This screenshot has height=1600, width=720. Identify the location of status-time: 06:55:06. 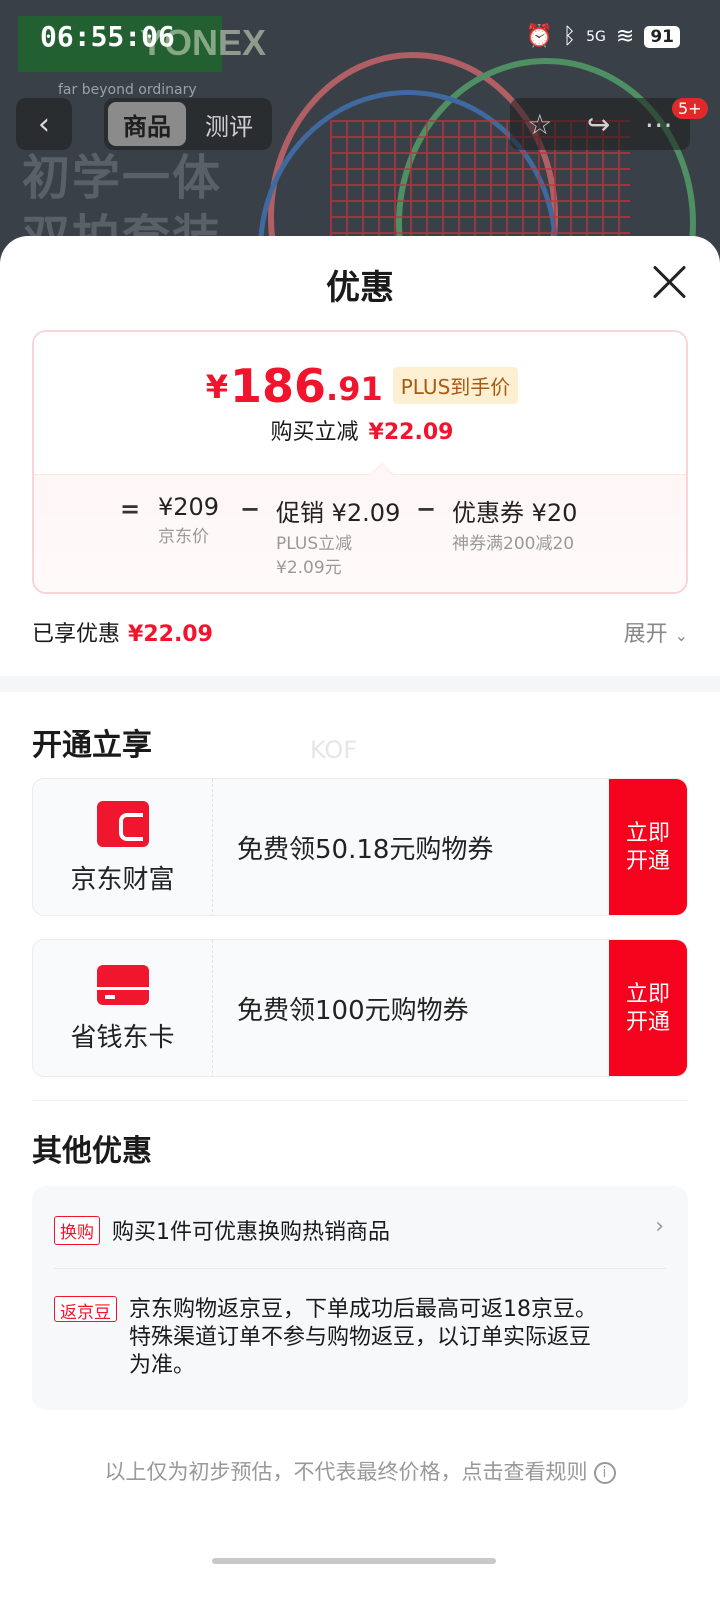
(107, 36).